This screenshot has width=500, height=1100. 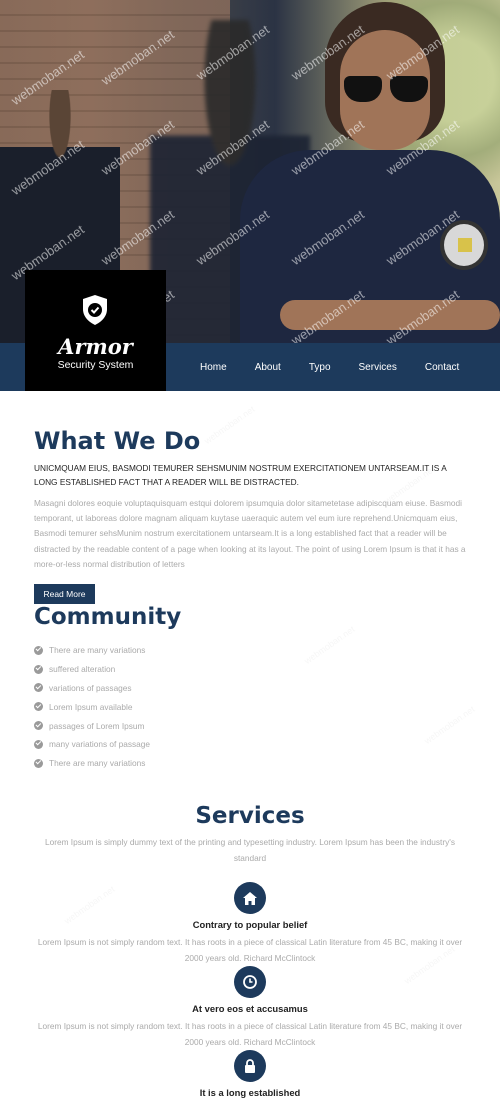 What do you see at coordinates (117, 441) in the screenshot?
I see `what-we-do-title: What We Do` at bounding box center [117, 441].